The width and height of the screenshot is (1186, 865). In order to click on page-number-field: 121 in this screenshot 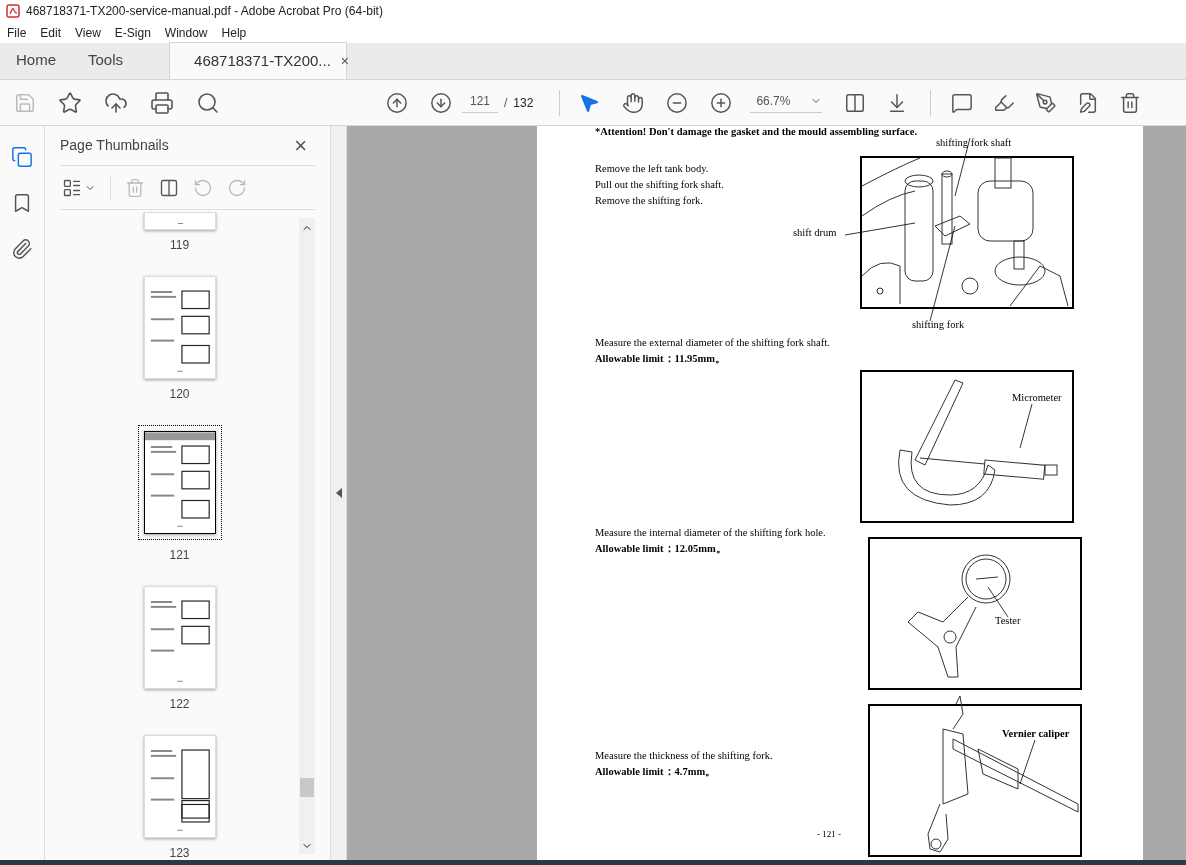, I will do `click(480, 102)`.